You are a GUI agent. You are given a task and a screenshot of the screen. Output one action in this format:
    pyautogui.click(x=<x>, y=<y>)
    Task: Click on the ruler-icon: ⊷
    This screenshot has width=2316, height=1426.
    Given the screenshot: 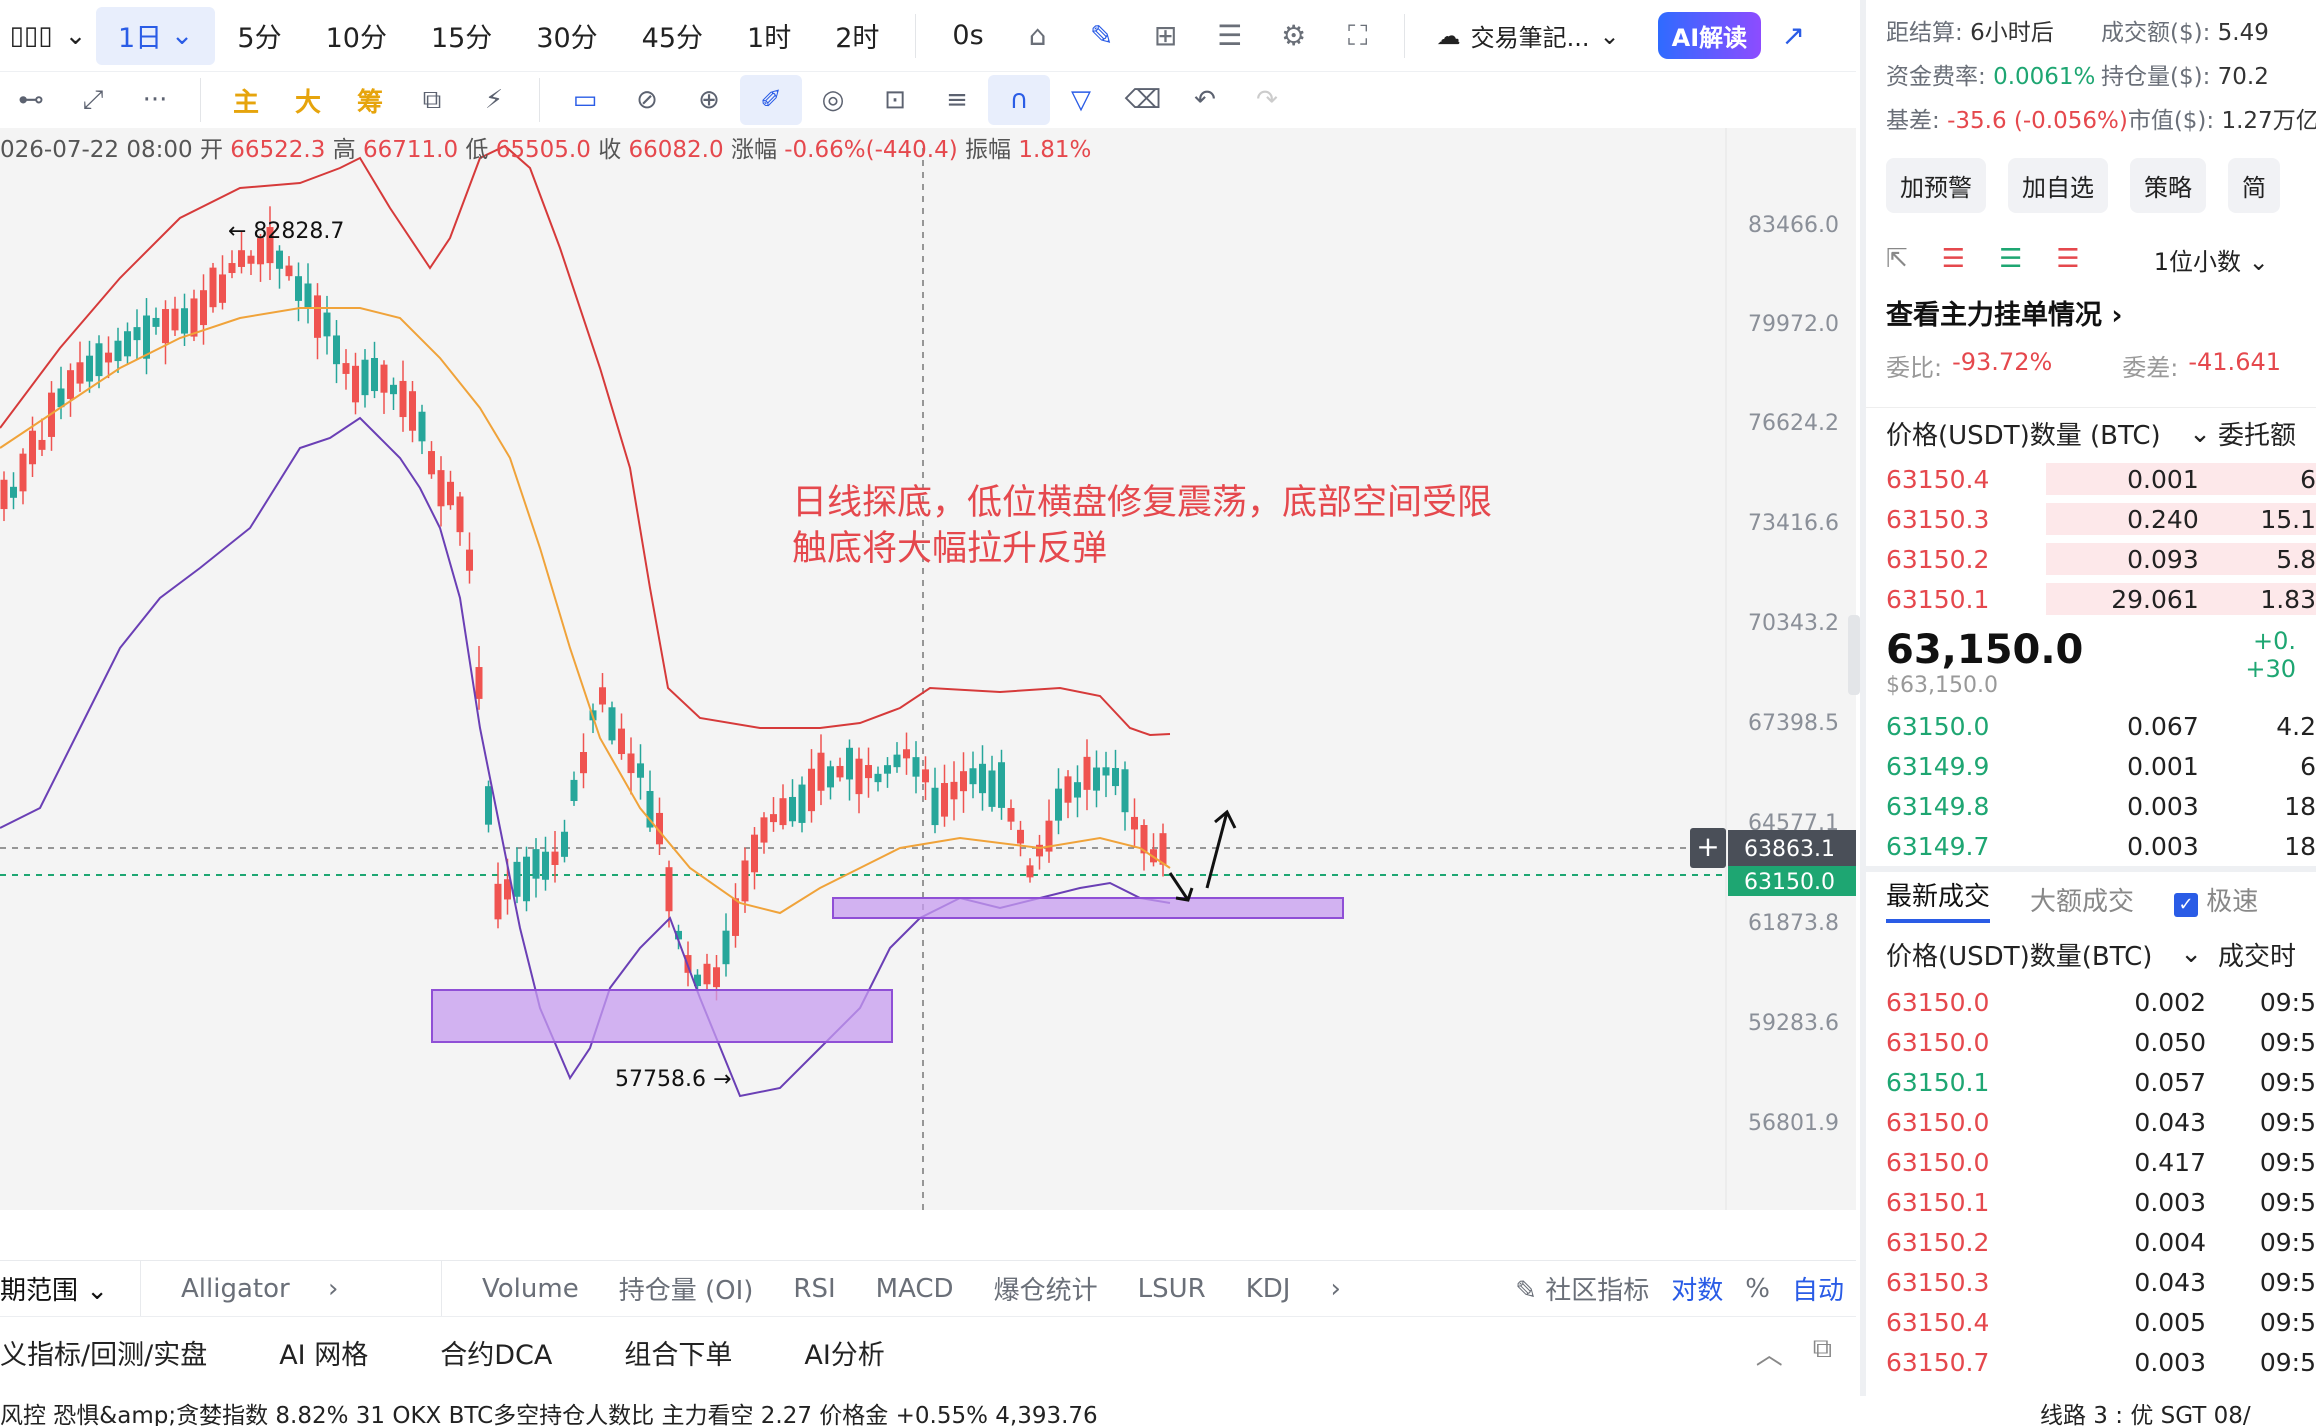 What is the action you would take?
    pyautogui.click(x=31, y=100)
    